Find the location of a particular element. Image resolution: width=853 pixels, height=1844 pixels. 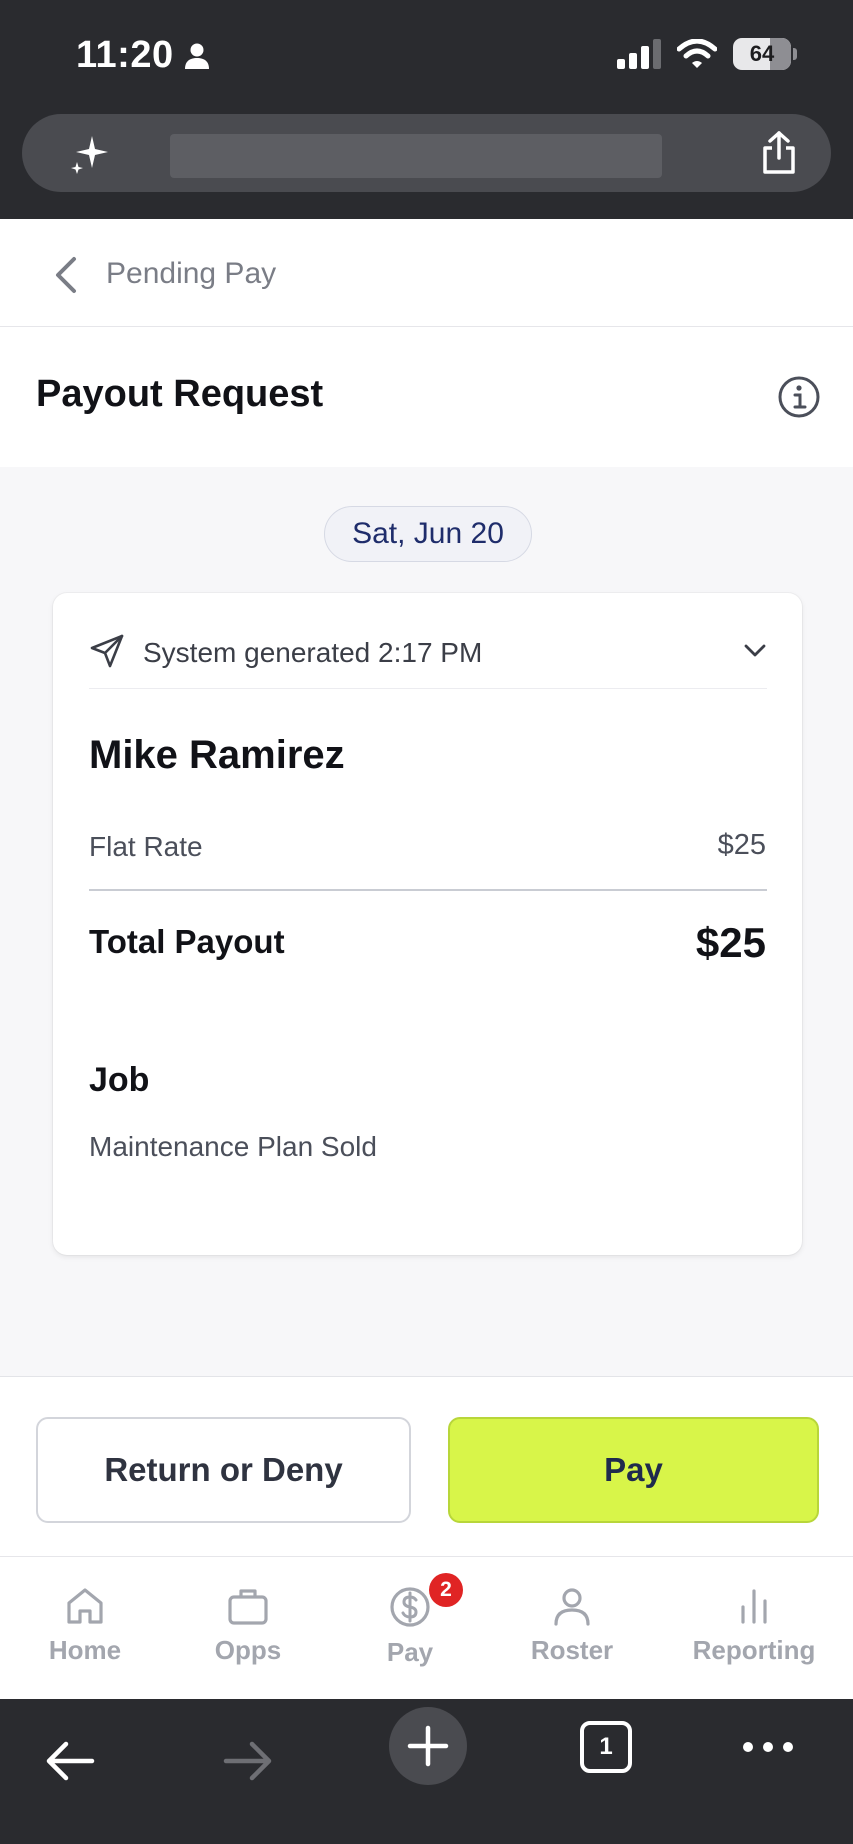

person-name: Mike Ramirez is located at coordinates (217, 755).